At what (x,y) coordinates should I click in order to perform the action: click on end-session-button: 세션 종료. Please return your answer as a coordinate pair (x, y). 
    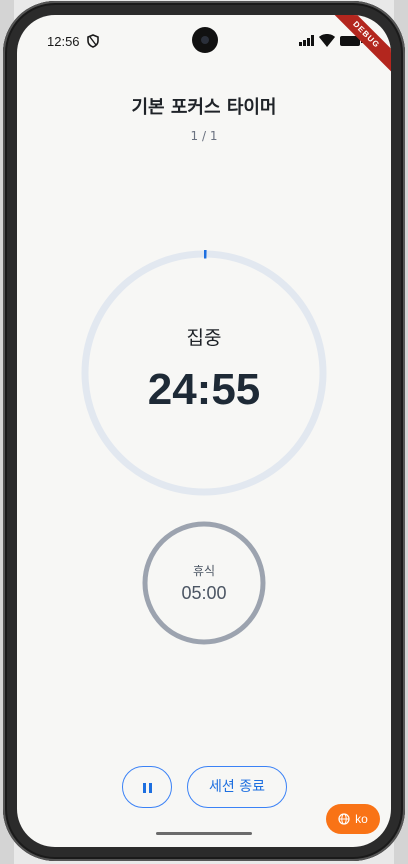
    Looking at the image, I should click on (237, 787).